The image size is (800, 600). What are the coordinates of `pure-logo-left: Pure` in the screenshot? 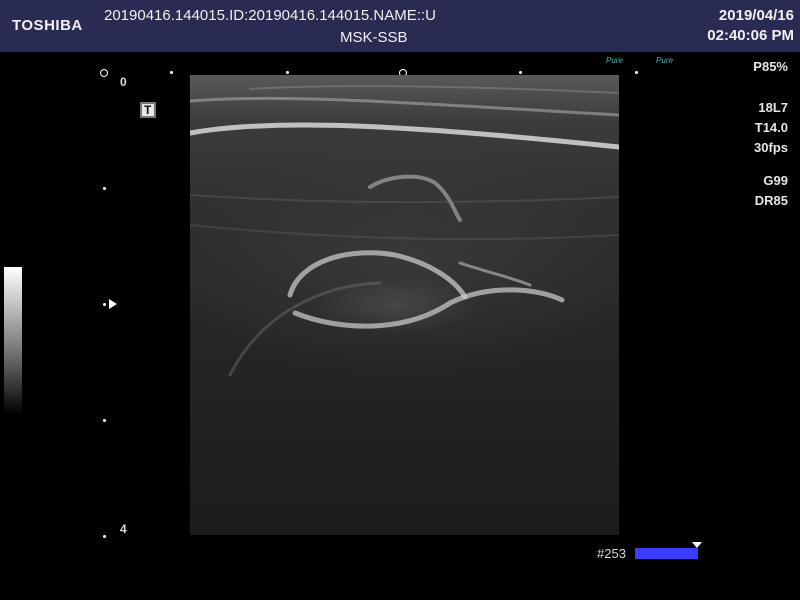 It's located at (614, 60).